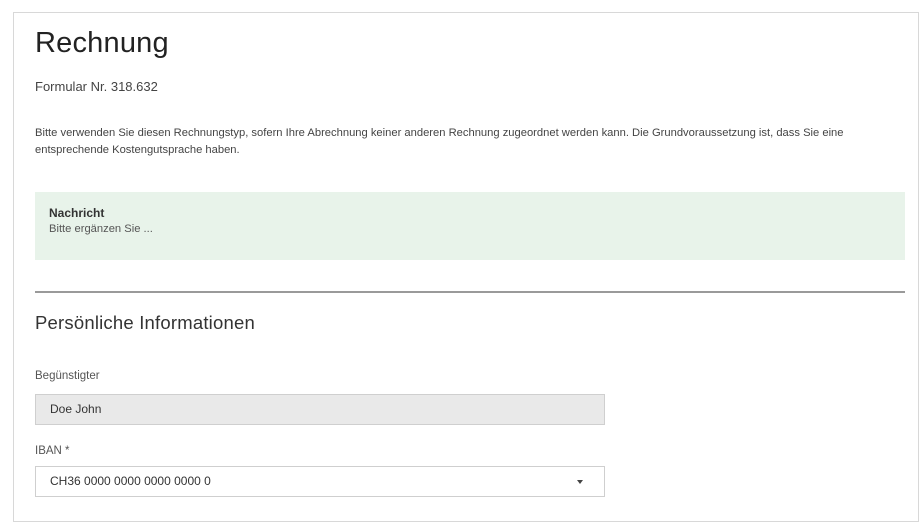 The height and width of the screenshot is (522, 921). What do you see at coordinates (96, 86) in the screenshot?
I see `form-number: Formular Nr. 318.632` at bounding box center [96, 86].